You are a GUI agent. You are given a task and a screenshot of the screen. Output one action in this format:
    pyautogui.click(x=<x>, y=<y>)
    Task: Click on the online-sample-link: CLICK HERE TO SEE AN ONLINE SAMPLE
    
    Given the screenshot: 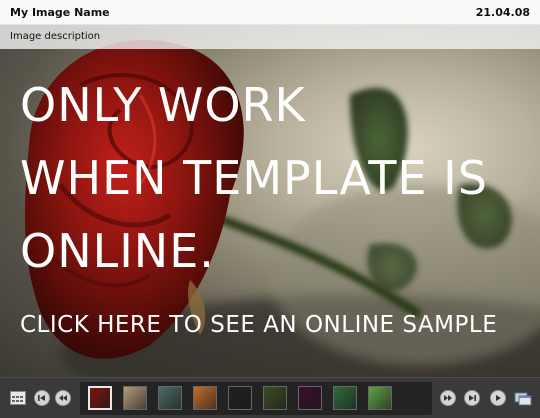 What is the action you would take?
    pyautogui.click(x=258, y=325)
    